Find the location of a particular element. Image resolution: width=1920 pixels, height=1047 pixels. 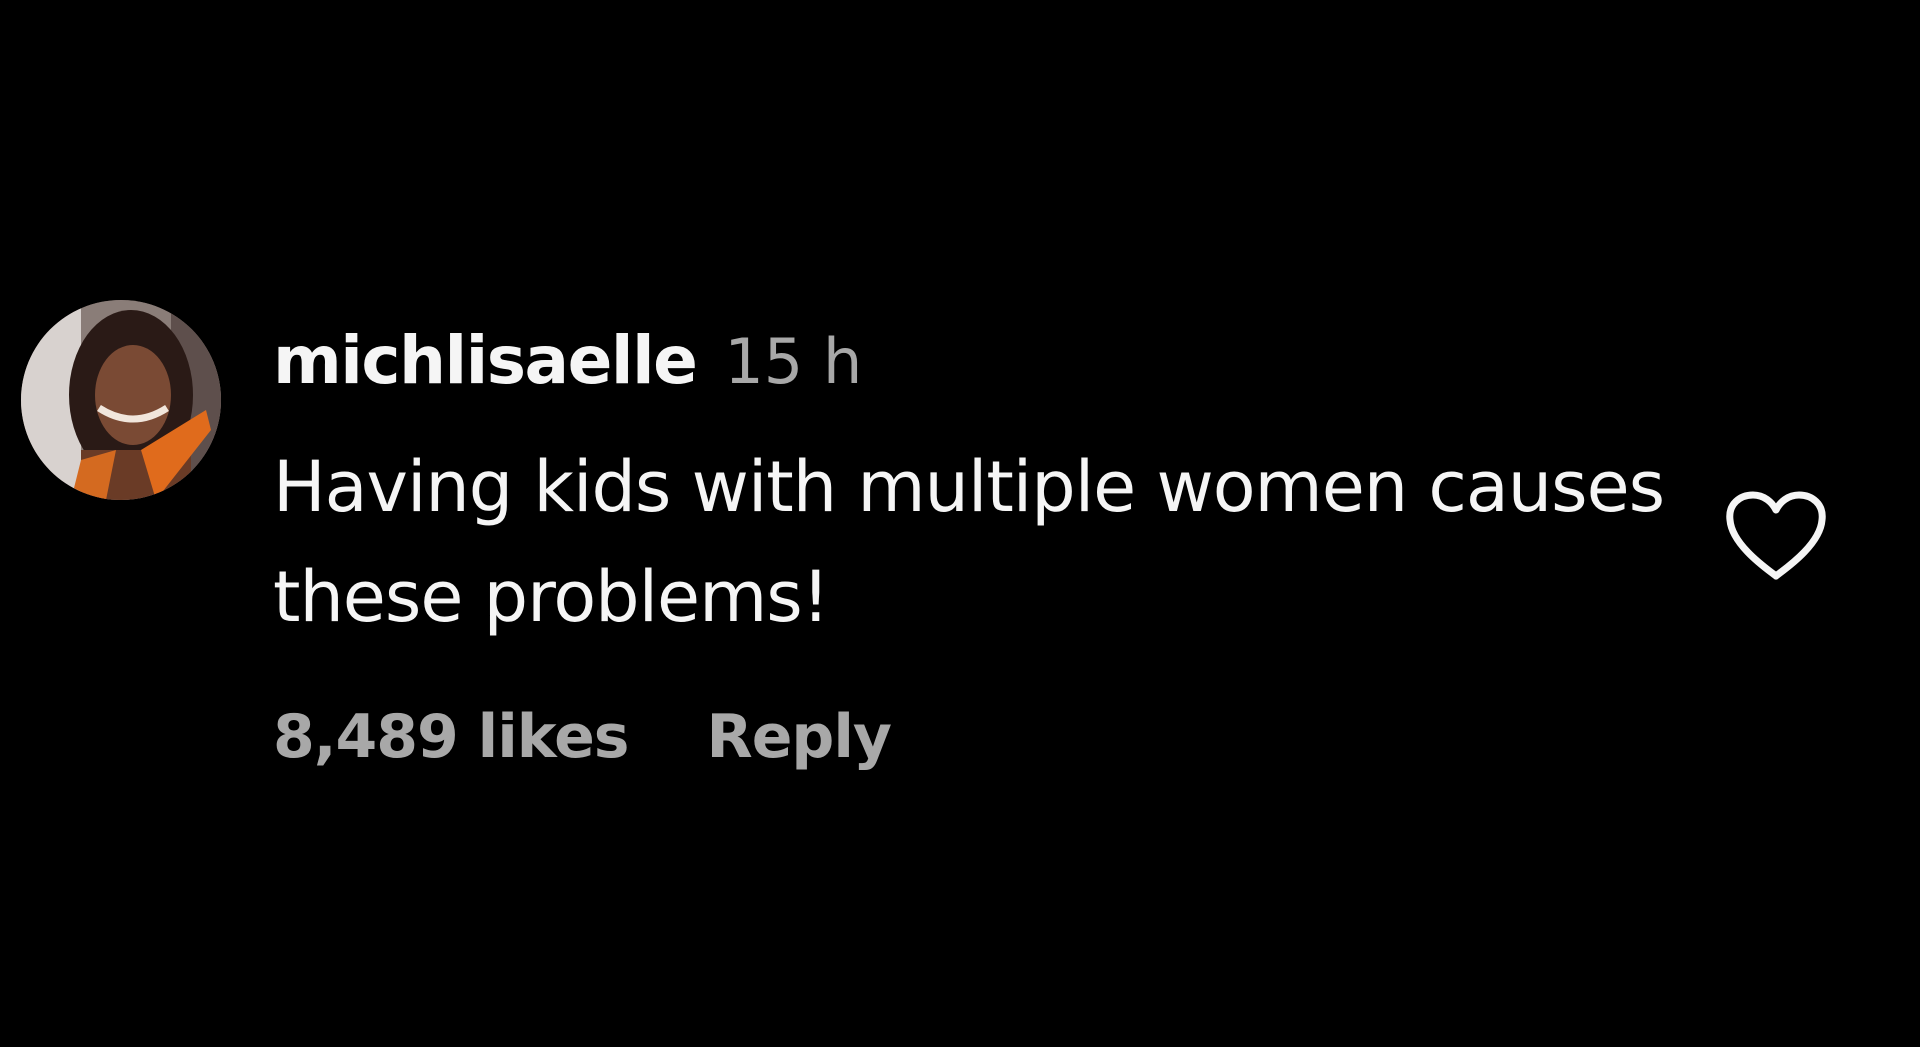

comment-actions: 8,489 likes Reply is located at coordinates (583, 747).